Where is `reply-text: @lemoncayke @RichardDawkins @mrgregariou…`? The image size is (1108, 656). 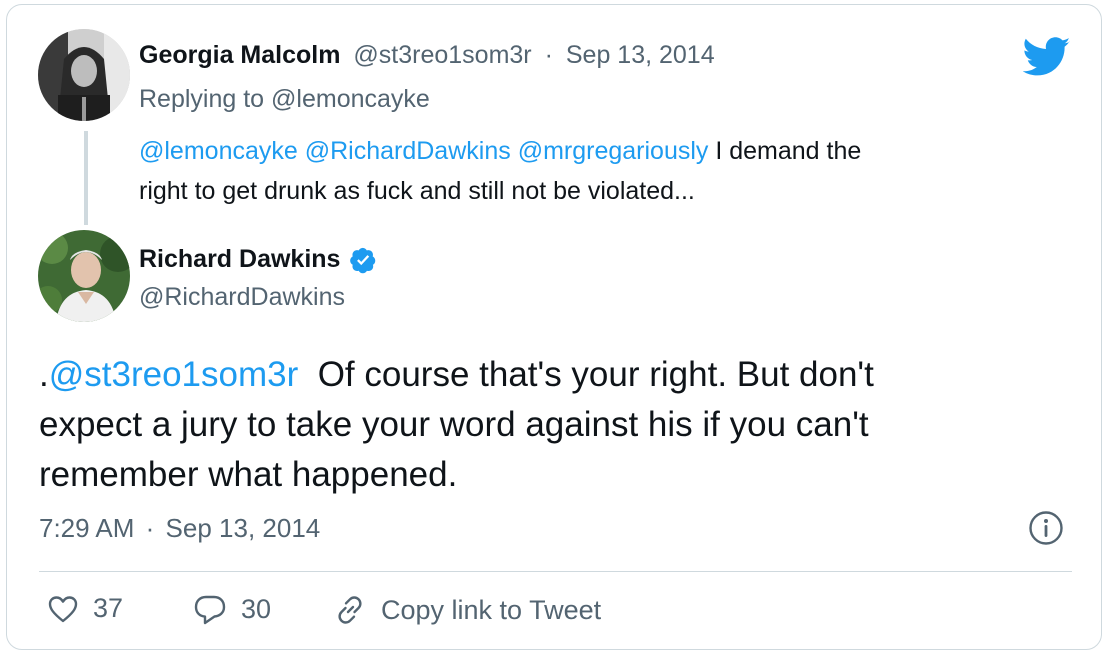
reply-text: @lemoncayke @RichardDawkins @mrgregariou… is located at coordinates (500, 171).